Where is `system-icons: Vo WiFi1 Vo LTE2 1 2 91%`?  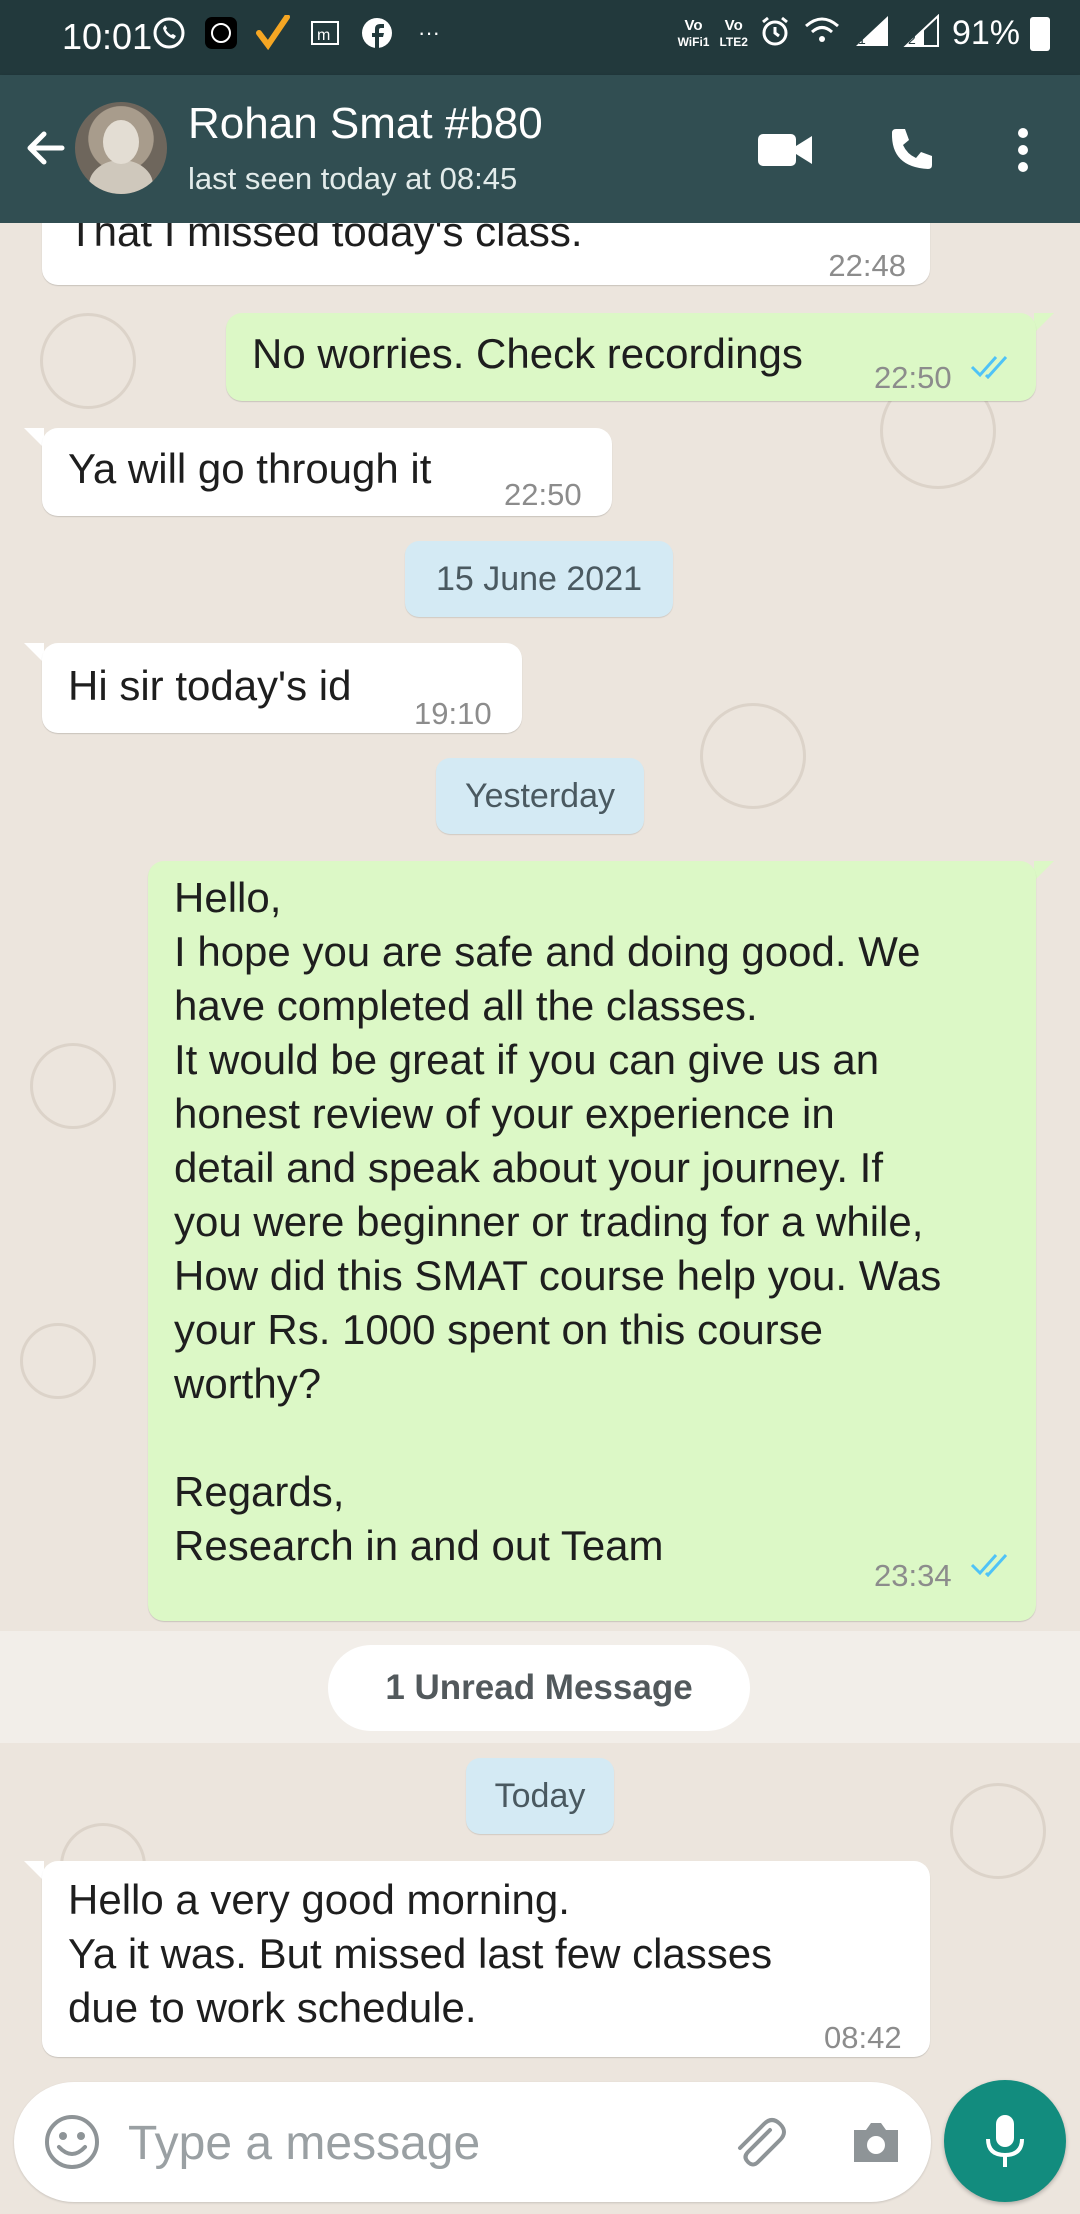 system-icons: Vo WiFi1 Vo LTE2 1 2 91% is located at coordinates (863, 33).